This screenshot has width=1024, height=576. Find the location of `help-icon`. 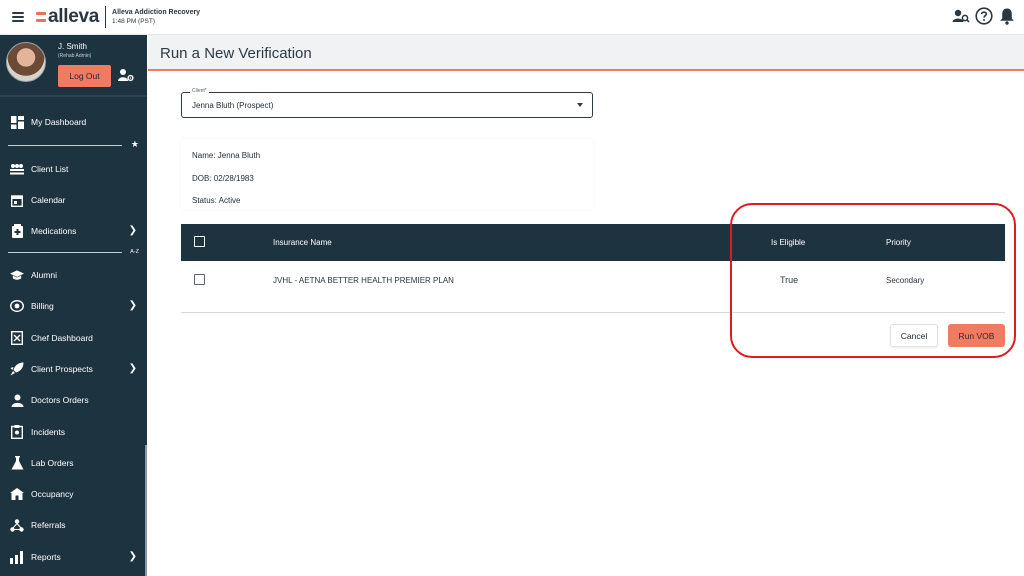

help-icon is located at coordinates (984, 16).